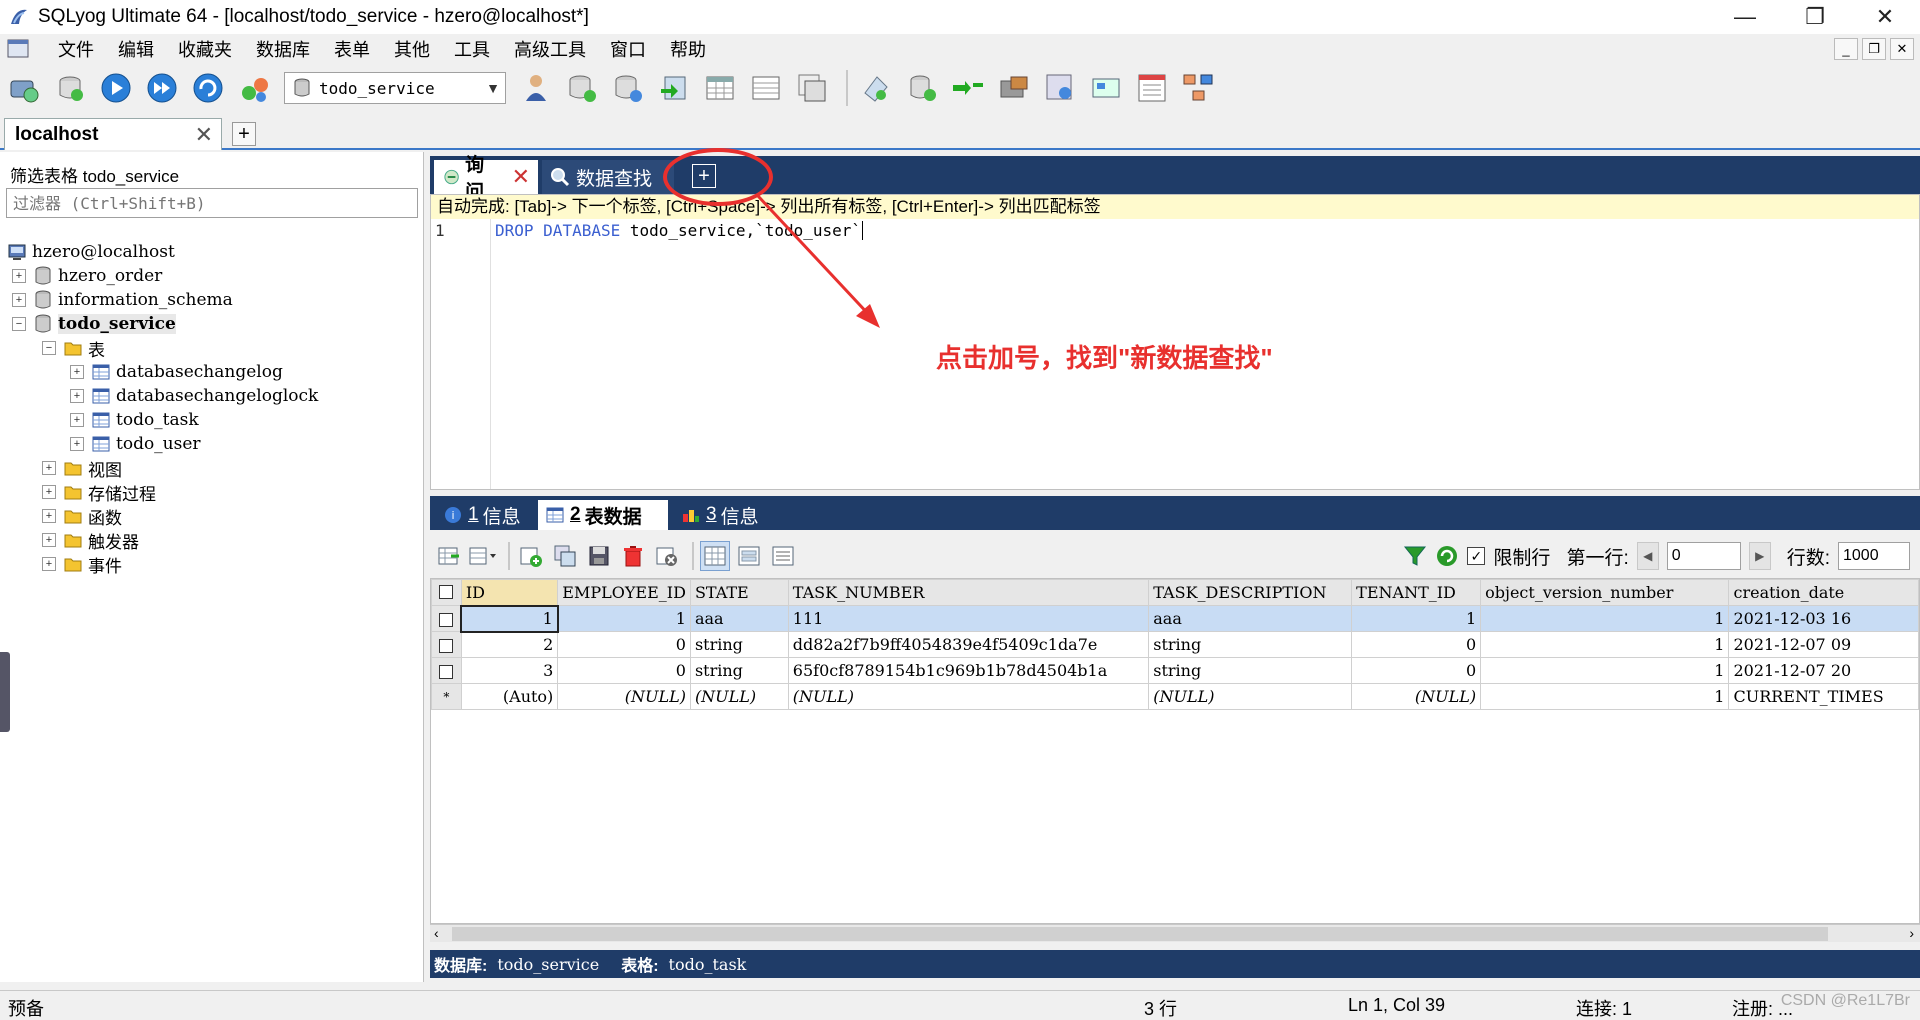 The height and width of the screenshot is (1020, 1920). Describe the element at coordinates (818, 261) in the screenshot. I see `annotation-arrow` at that location.